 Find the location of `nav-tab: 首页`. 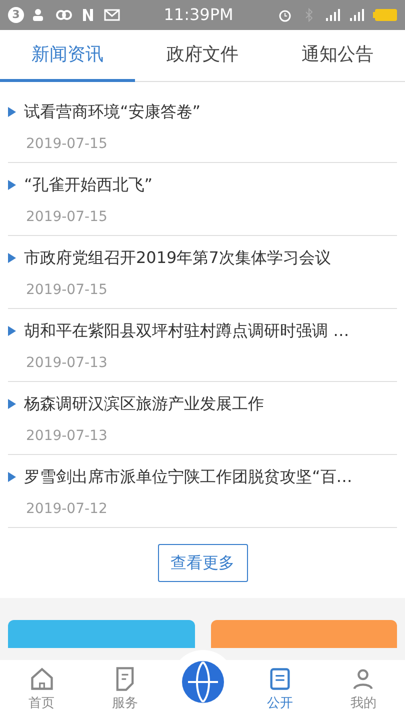

nav-tab: 首页 is located at coordinates (42, 690).